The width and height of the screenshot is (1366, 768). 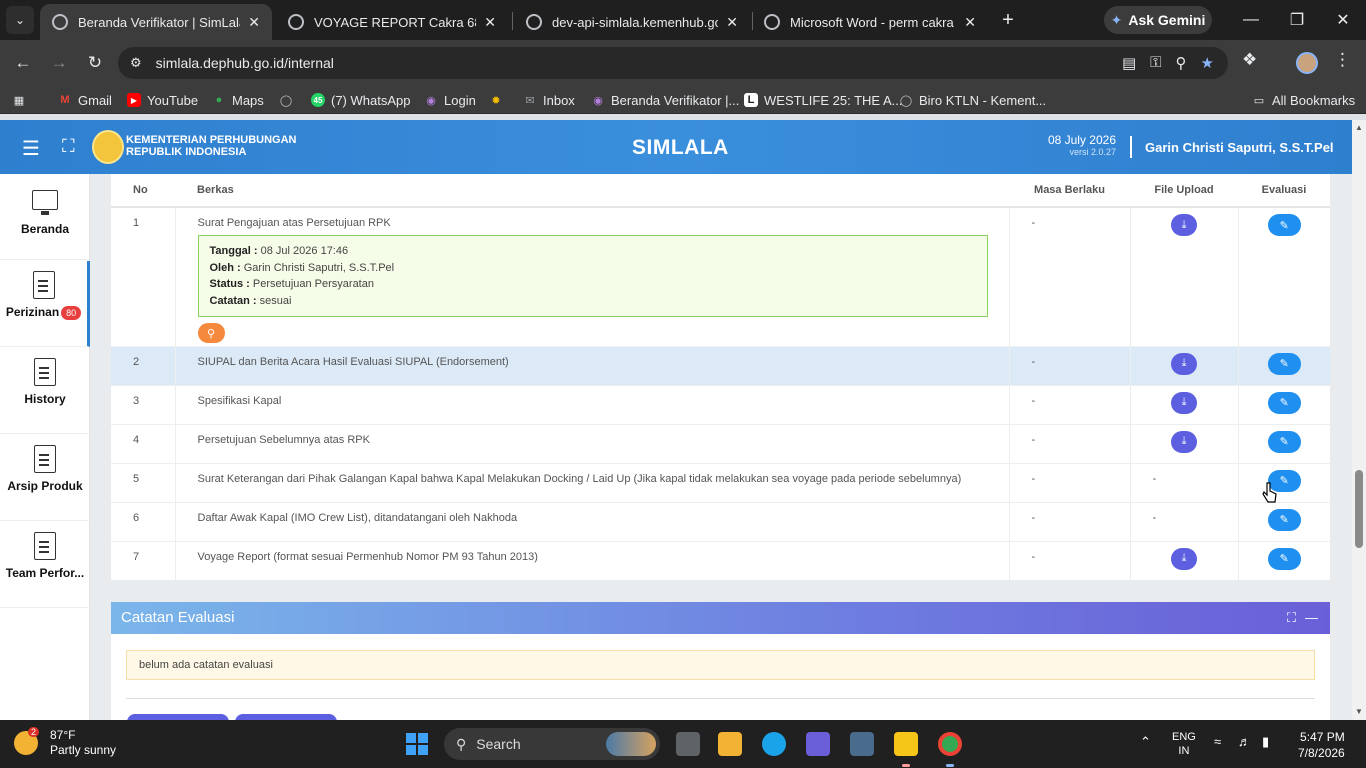 What do you see at coordinates (1359, 128) in the screenshot?
I see `scroll-up-icon: ▲` at bounding box center [1359, 128].